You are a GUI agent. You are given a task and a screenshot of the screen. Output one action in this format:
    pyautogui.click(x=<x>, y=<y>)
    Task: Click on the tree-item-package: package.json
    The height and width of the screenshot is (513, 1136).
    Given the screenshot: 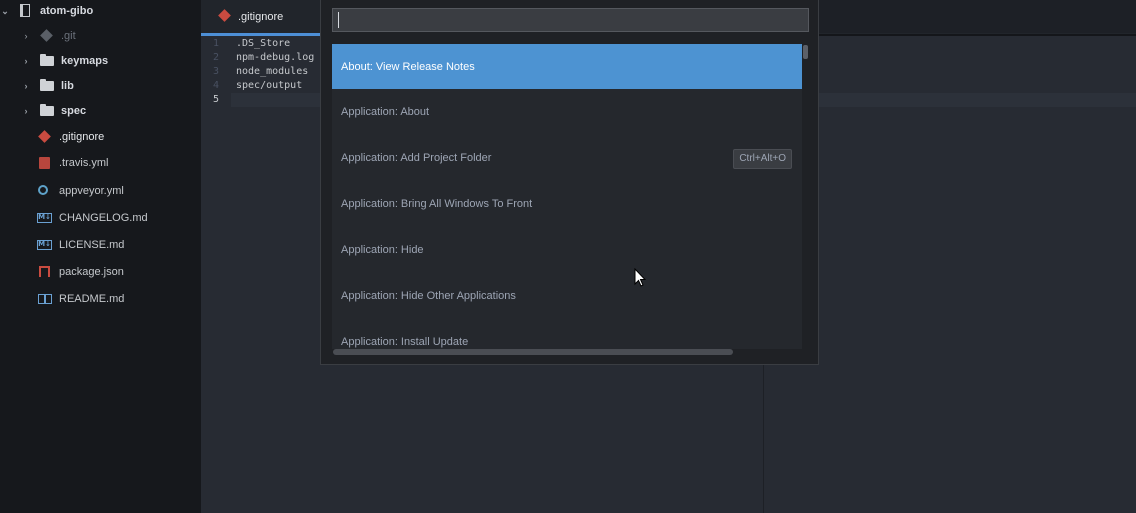 What is the action you would take?
    pyautogui.click(x=100, y=272)
    